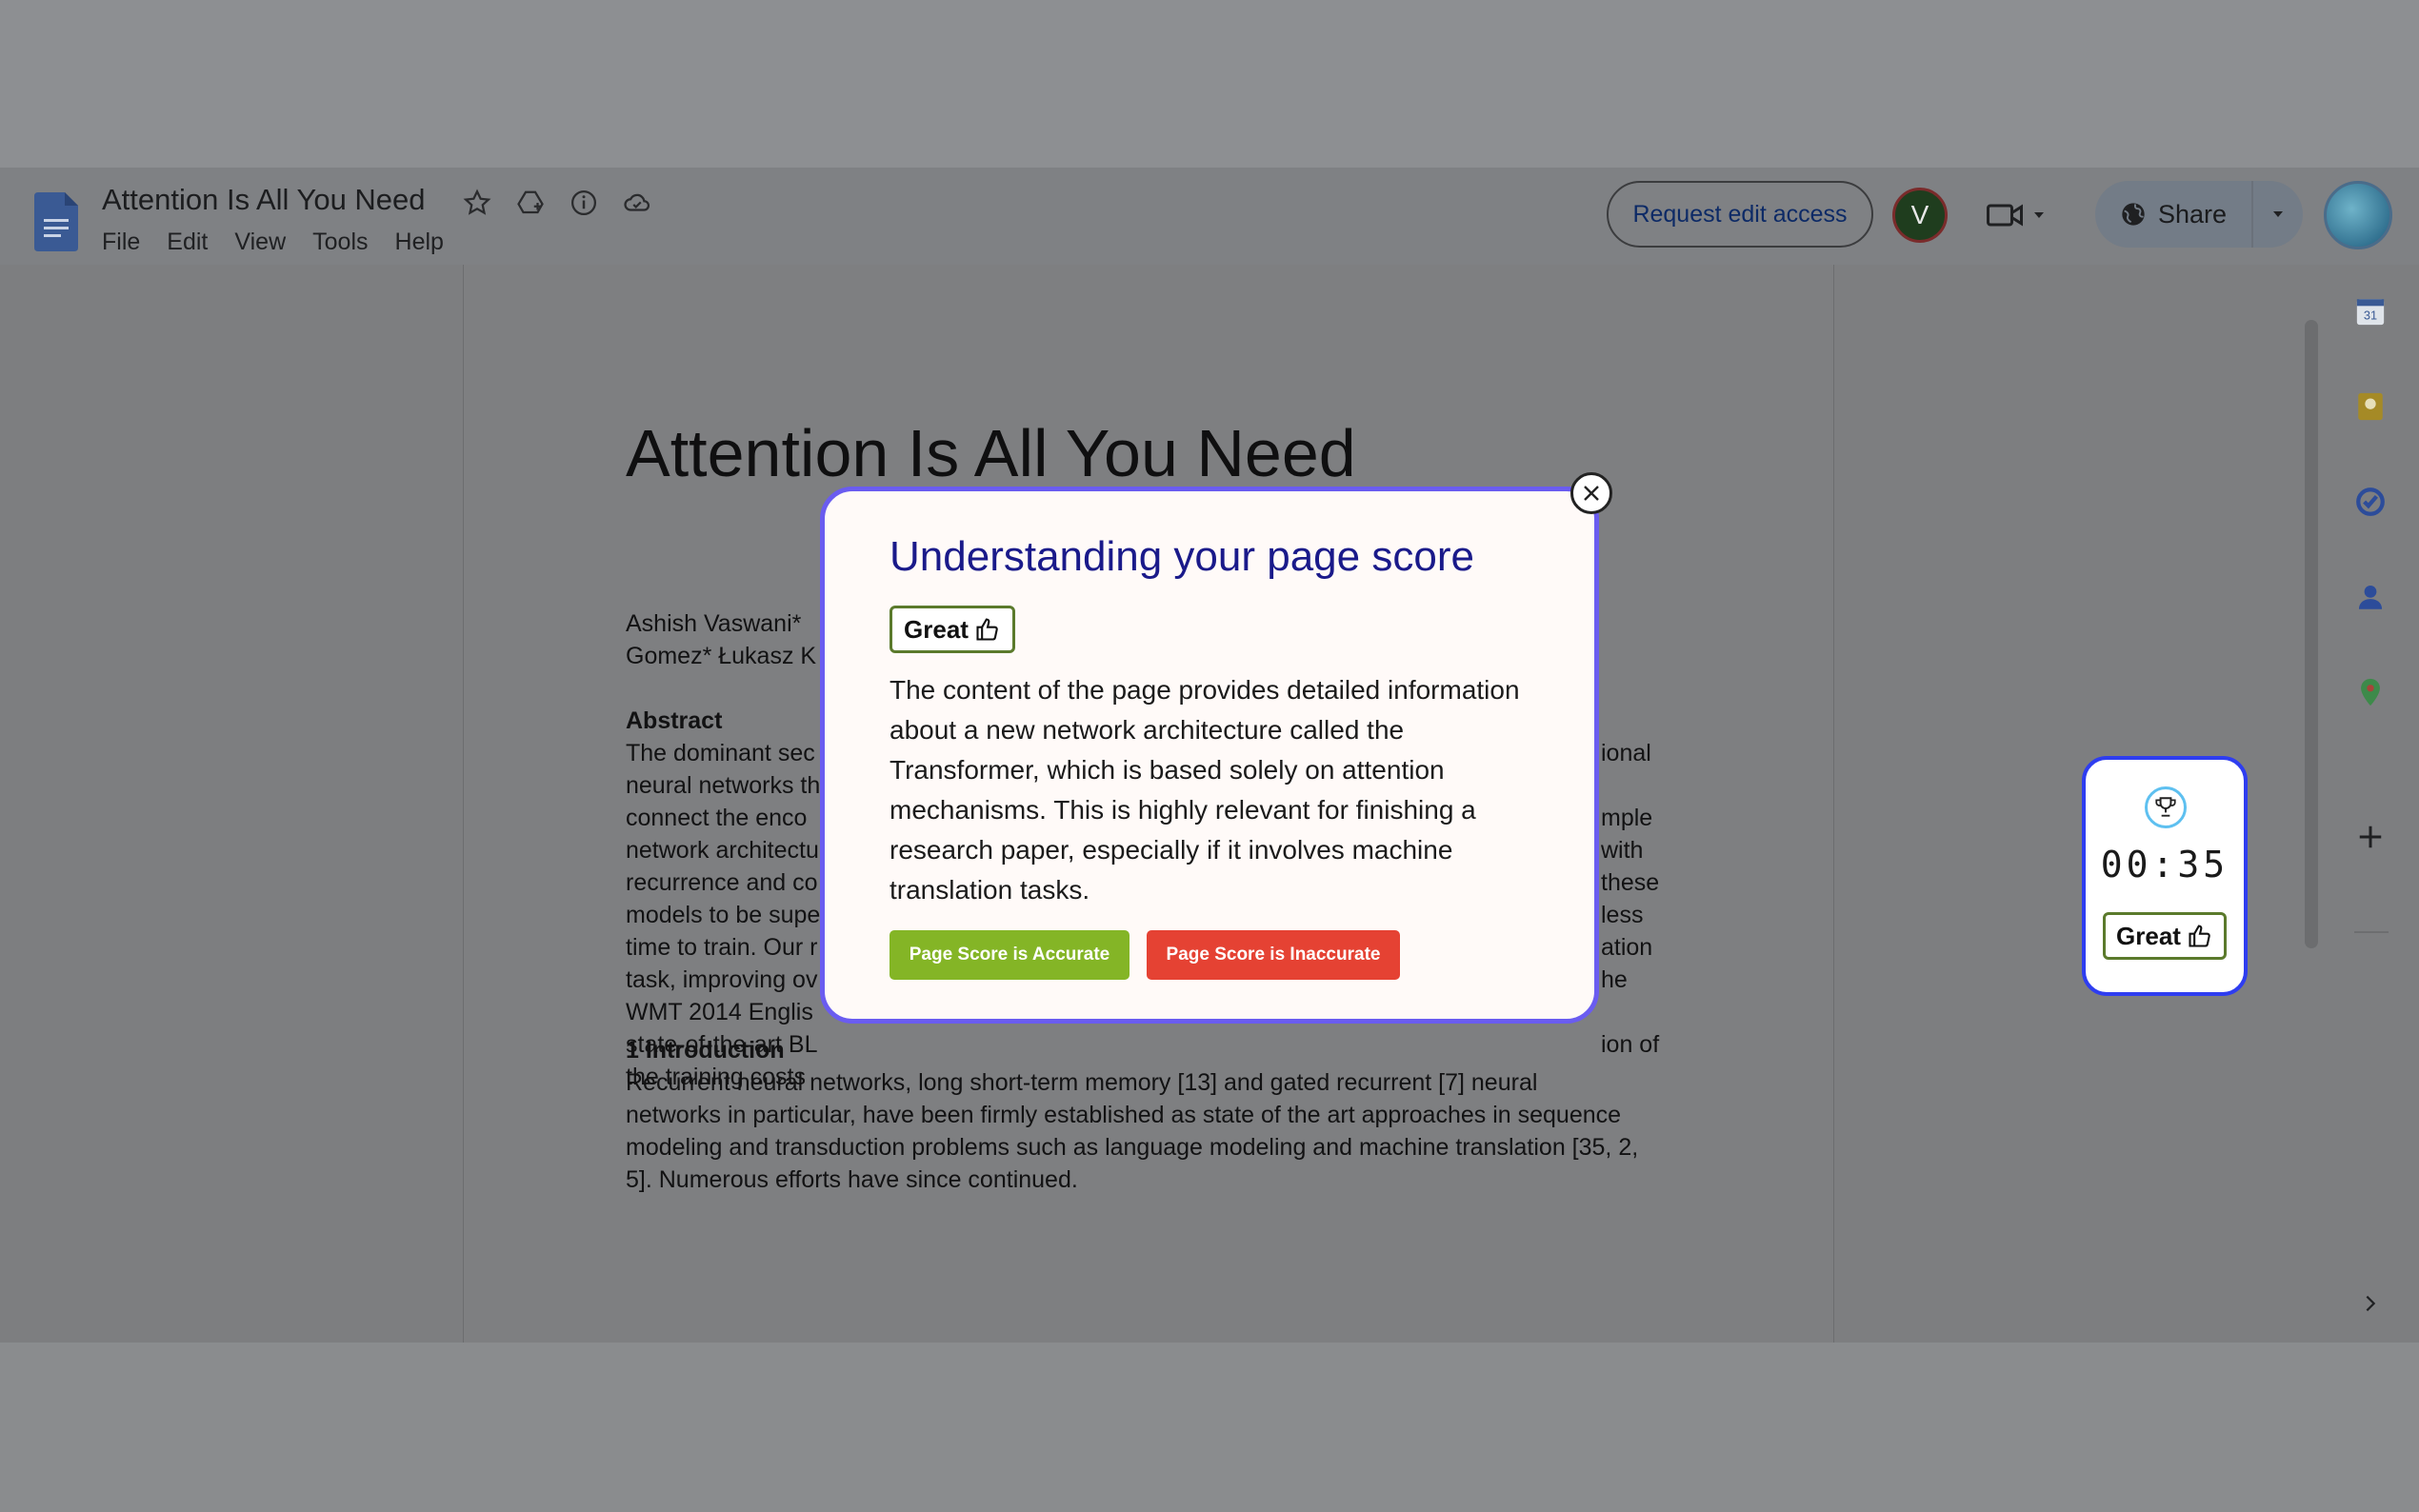 The image size is (2419, 1512). Describe the element at coordinates (260, 242) in the screenshot. I see `menu-view: View` at that location.